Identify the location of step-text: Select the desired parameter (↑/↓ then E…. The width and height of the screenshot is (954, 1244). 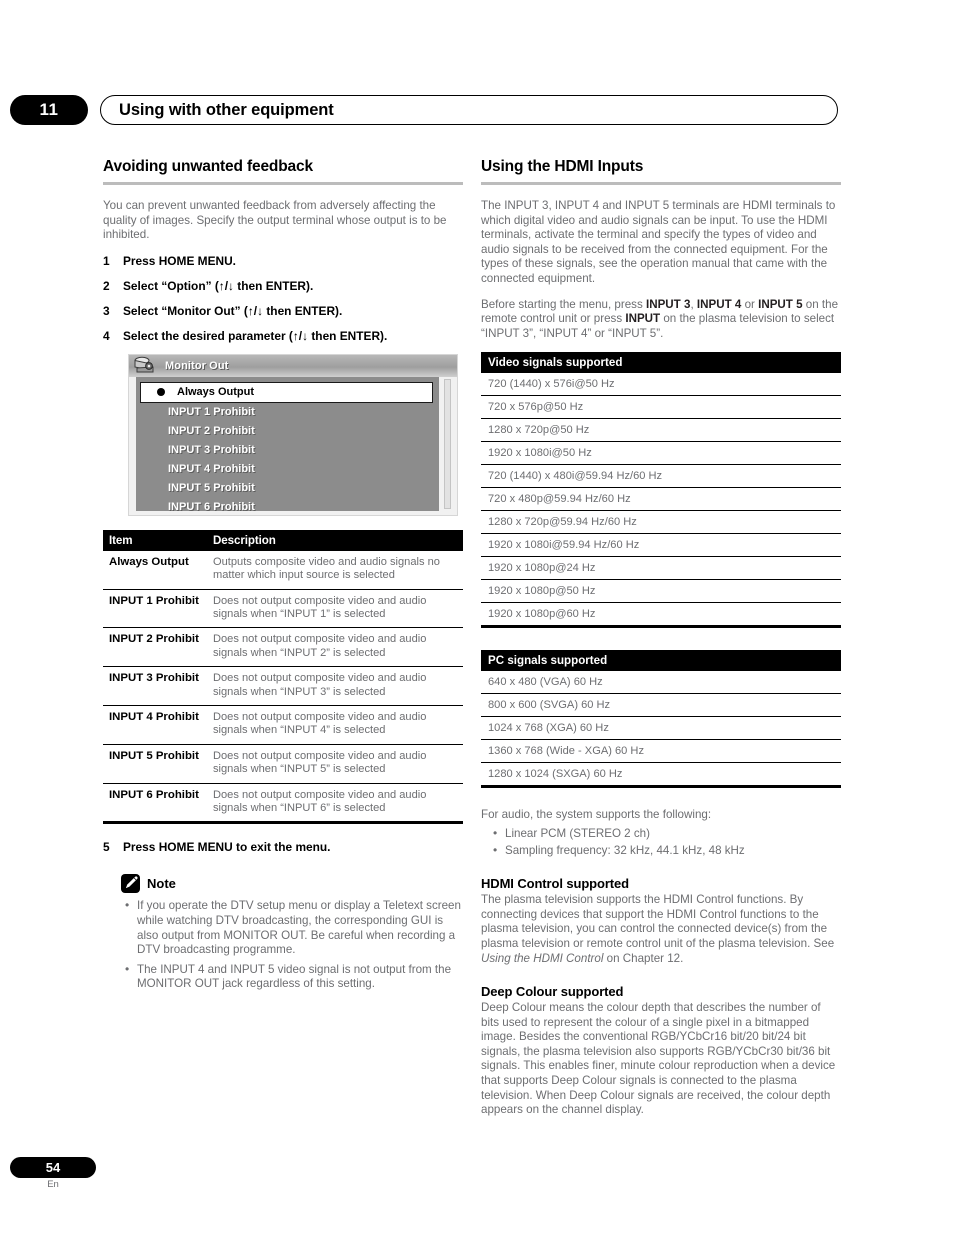
(255, 335).